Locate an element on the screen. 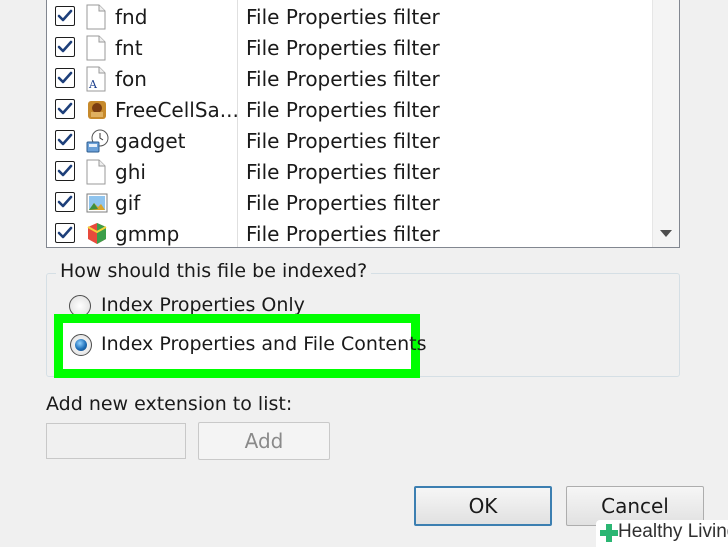 The width and height of the screenshot is (728, 547). healthy-living-watermark: Healthy Living is located at coordinates (662, 533).